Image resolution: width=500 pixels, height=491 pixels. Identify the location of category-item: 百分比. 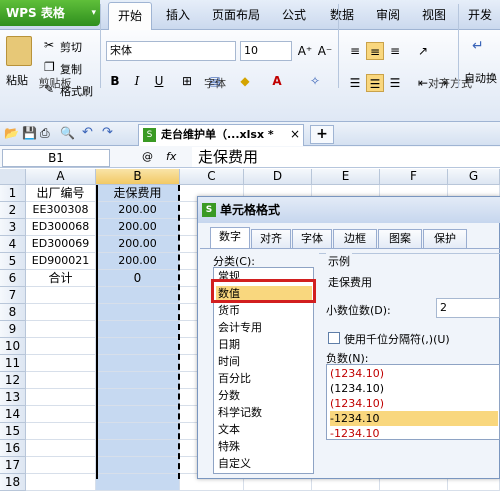
(264, 379).